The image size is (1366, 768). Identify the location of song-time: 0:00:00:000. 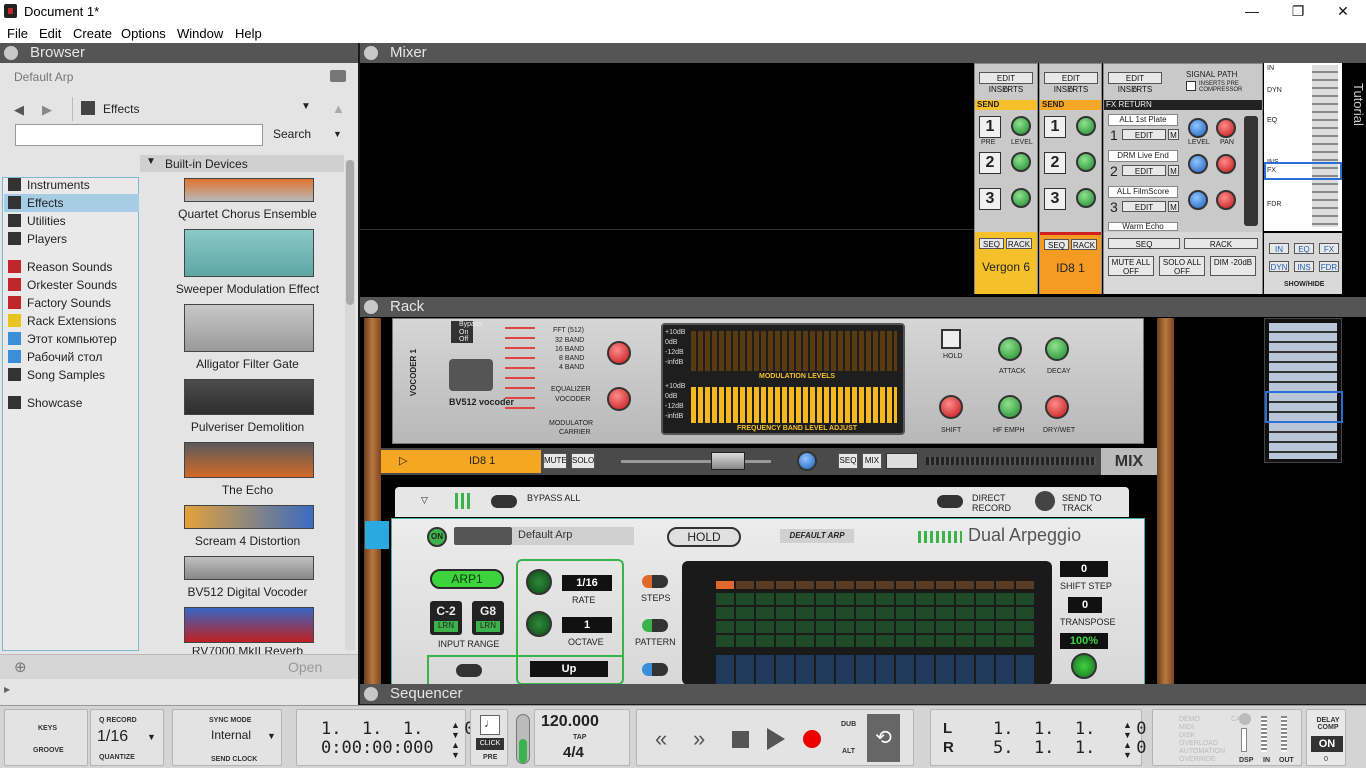
(377, 748).